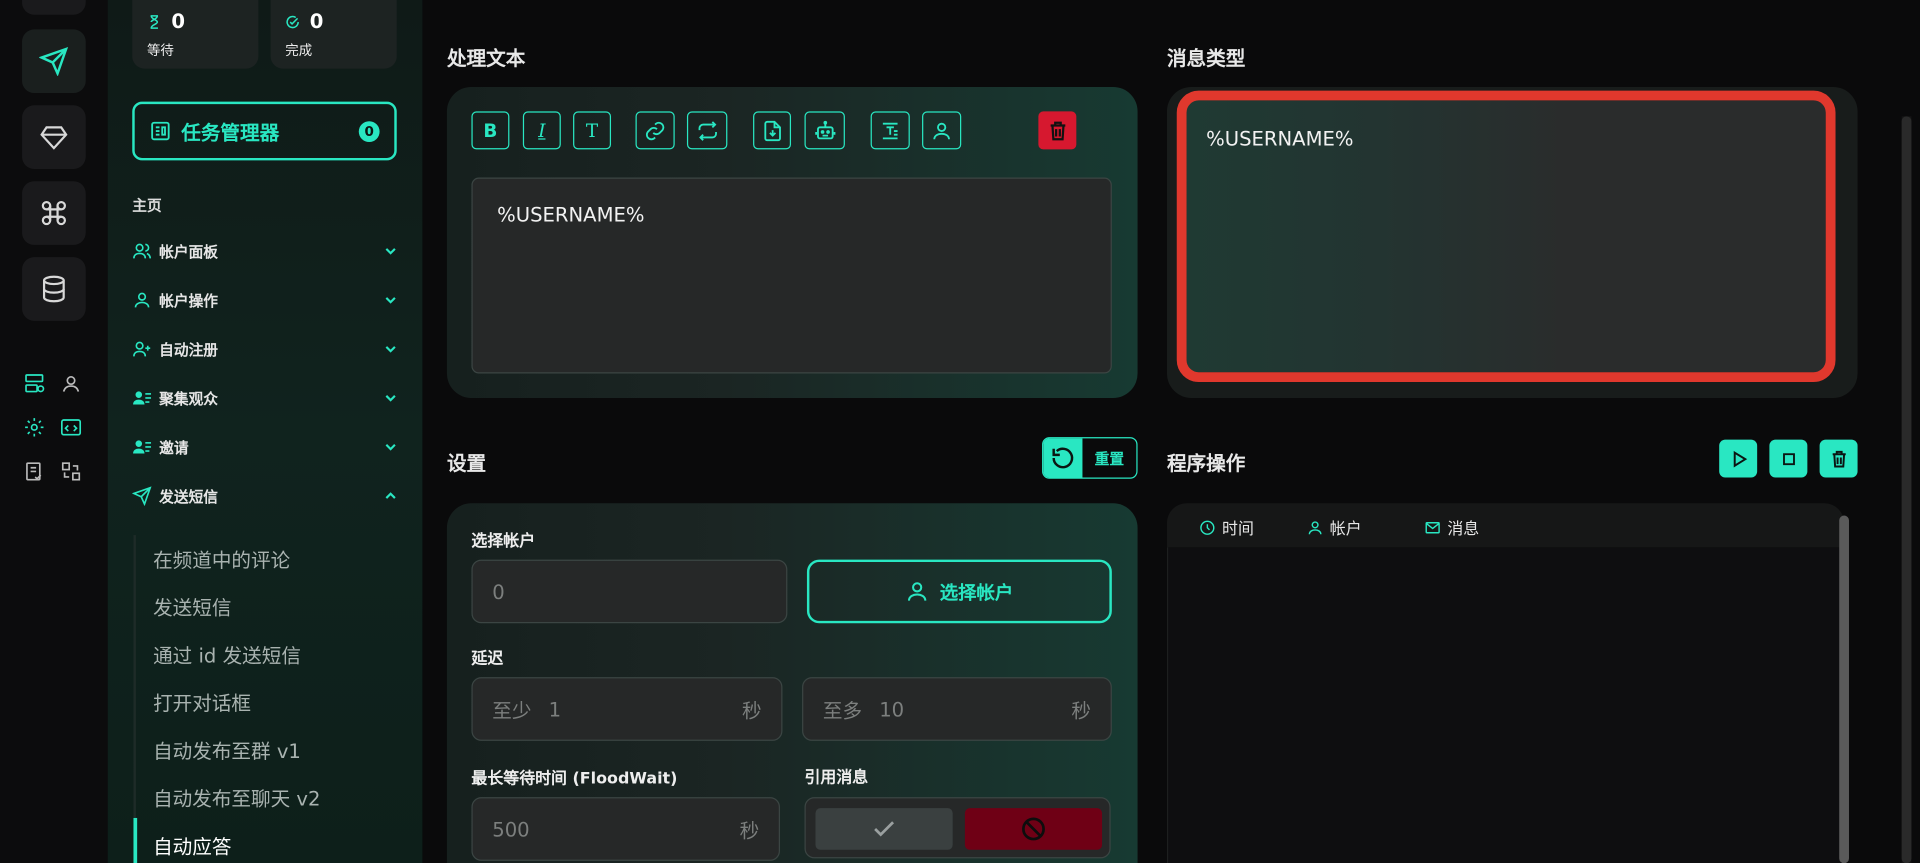  I want to click on quote-yes-button, so click(884, 829).